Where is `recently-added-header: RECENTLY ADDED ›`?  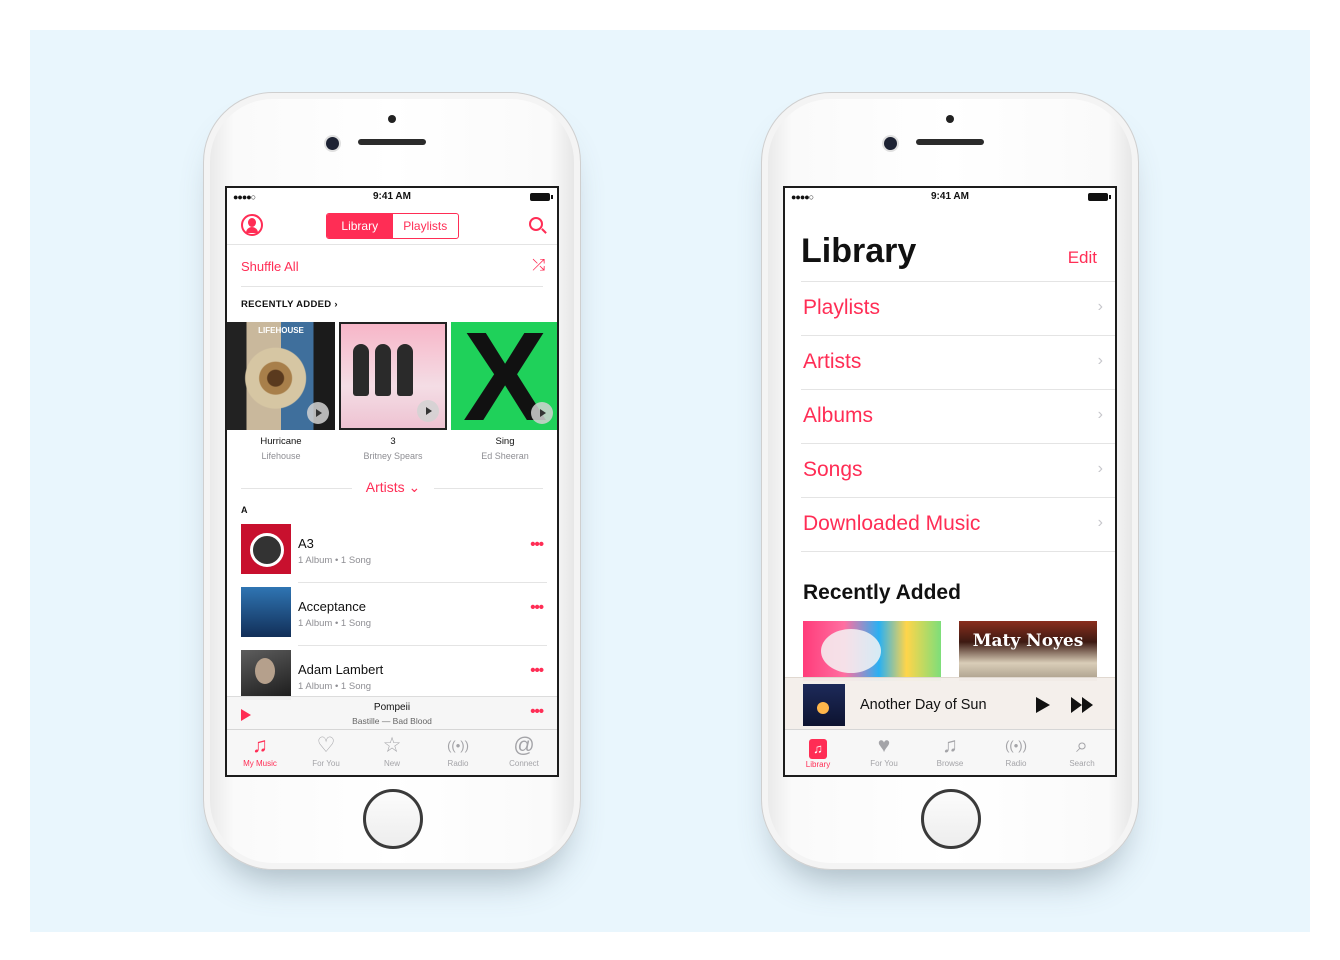
recently-added-header: RECENTLY ADDED › is located at coordinates (289, 304).